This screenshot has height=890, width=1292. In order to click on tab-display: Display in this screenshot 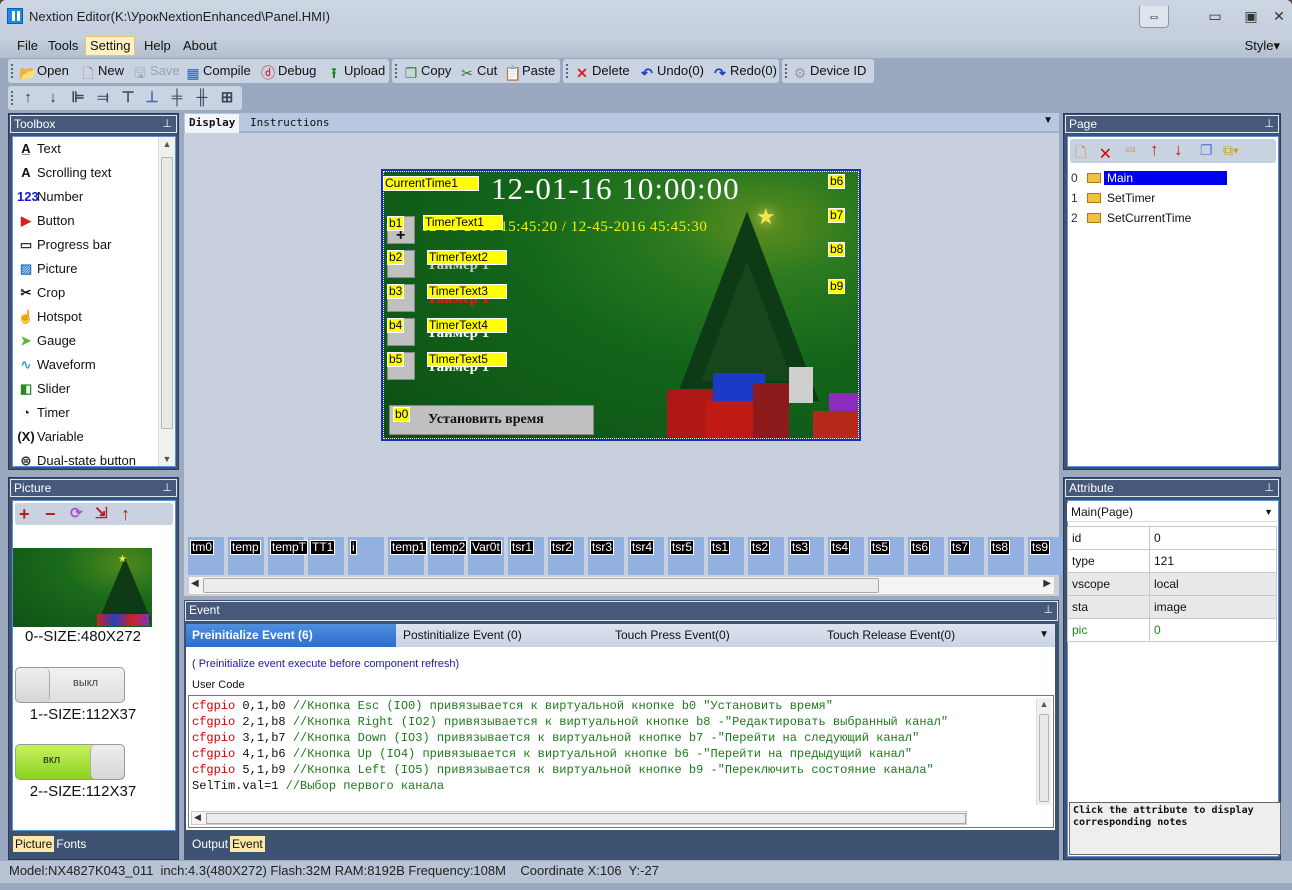, I will do `click(212, 123)`.